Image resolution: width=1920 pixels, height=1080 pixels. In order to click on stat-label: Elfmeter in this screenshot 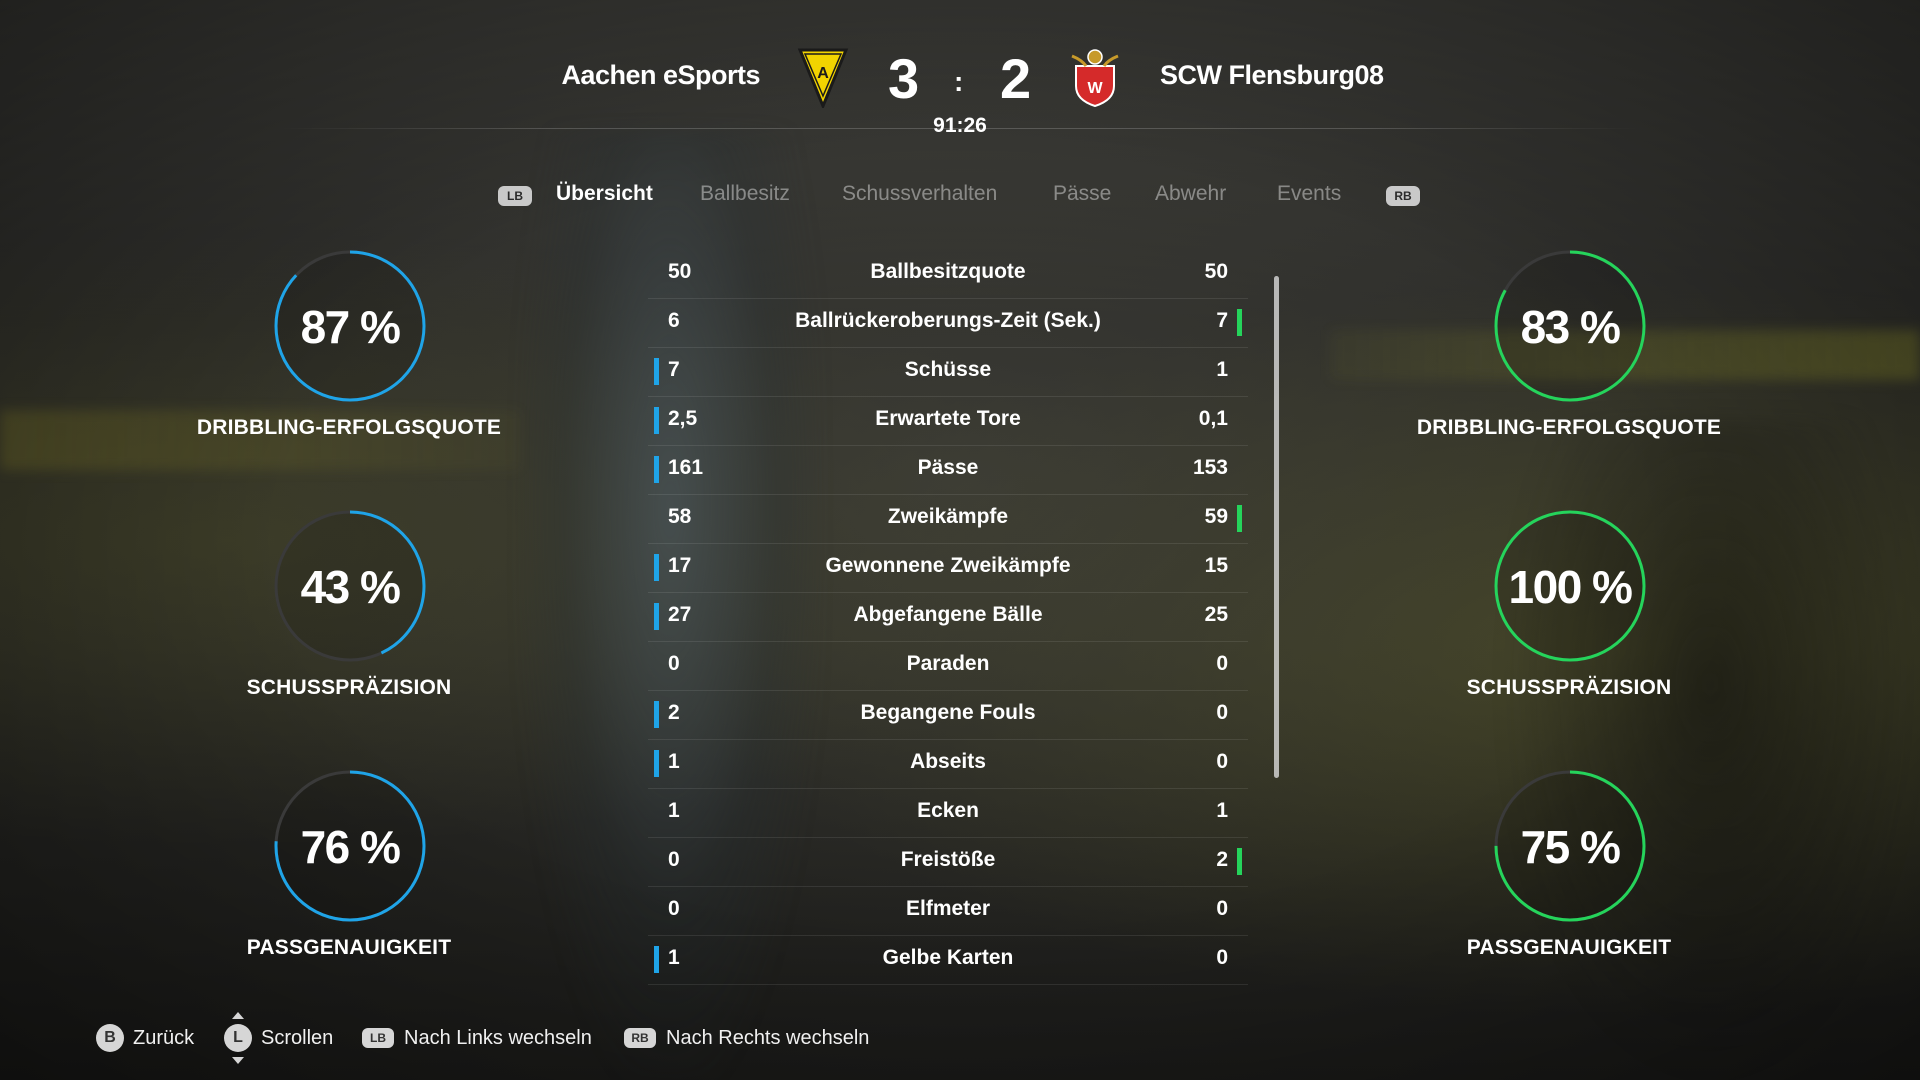, I will do `click(948, 908)`.